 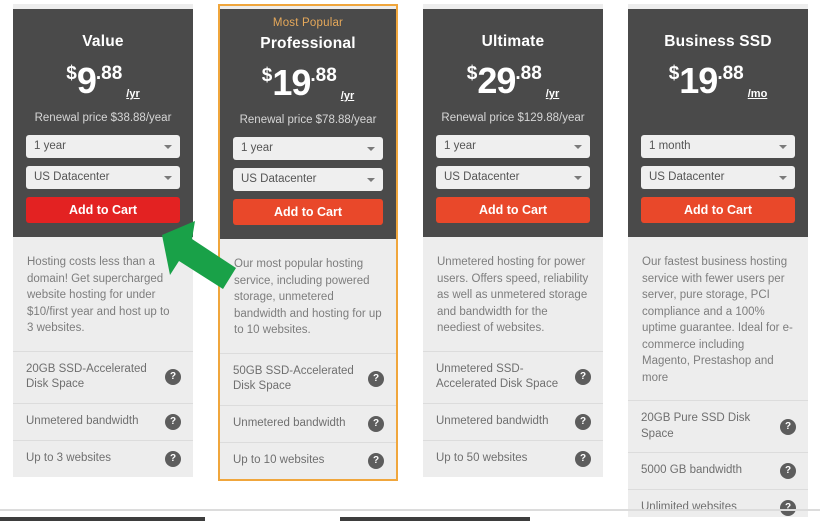 What do you see at coordinates (757, 94) in the screenshot?
I see `price-period: /mo` at bounding box center [757, 94].